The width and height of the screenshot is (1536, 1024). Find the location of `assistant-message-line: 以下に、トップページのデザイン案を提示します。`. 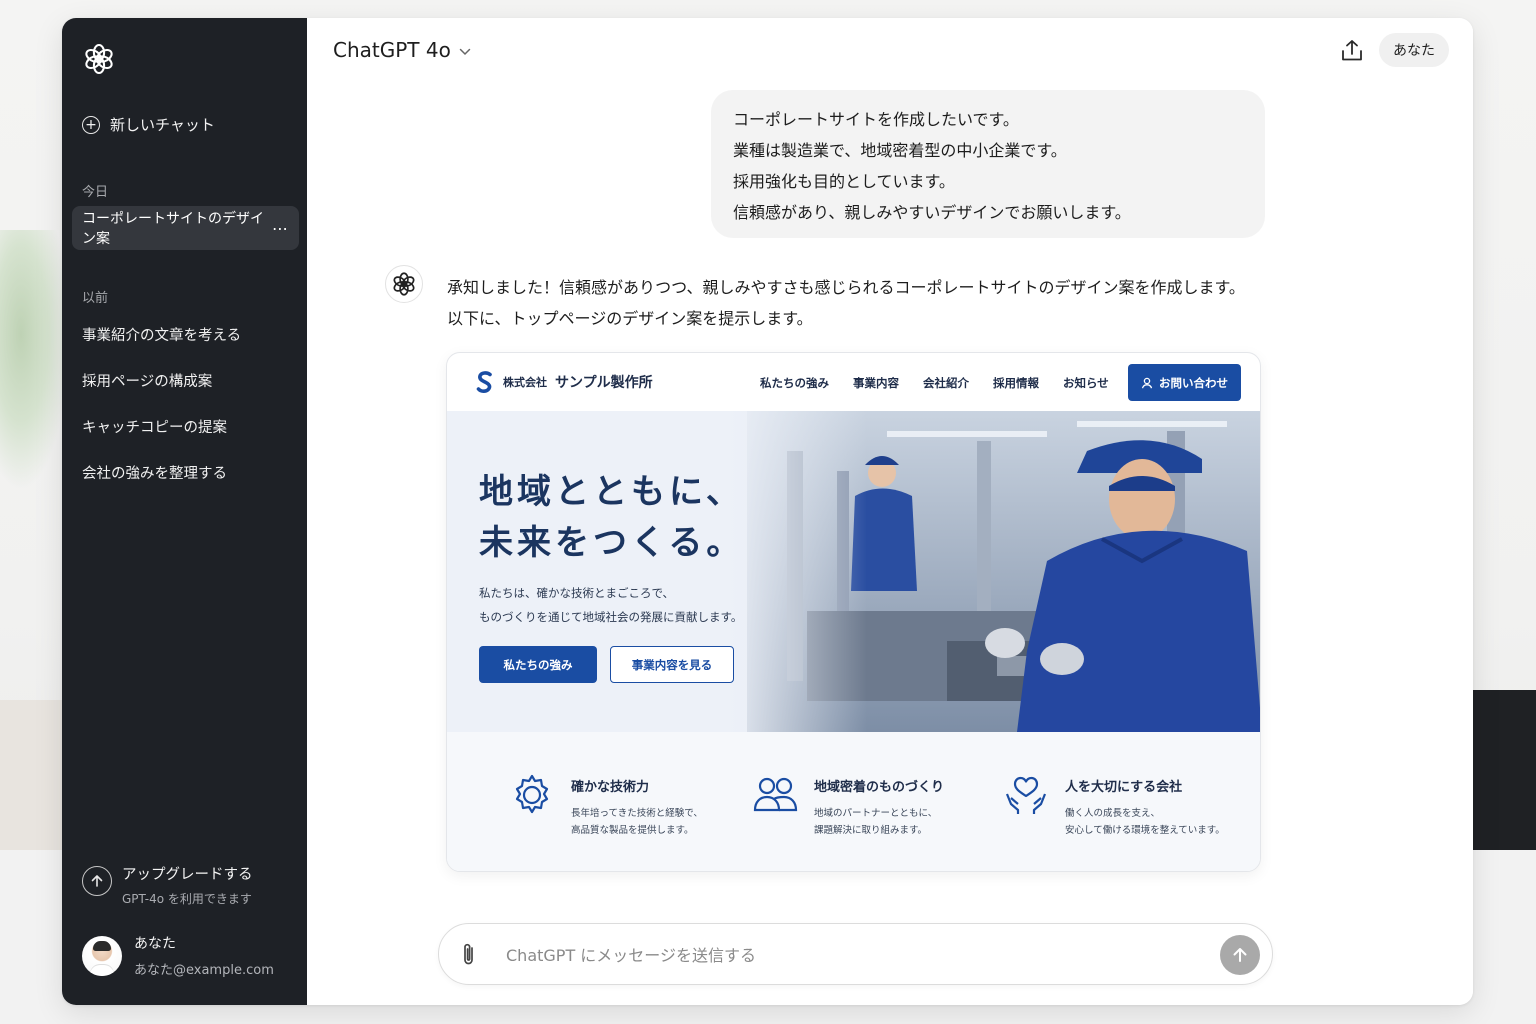

assistant-message-line: 以下に、トップページのデザイン案を提示します。 is located at coordinates (630, 318).